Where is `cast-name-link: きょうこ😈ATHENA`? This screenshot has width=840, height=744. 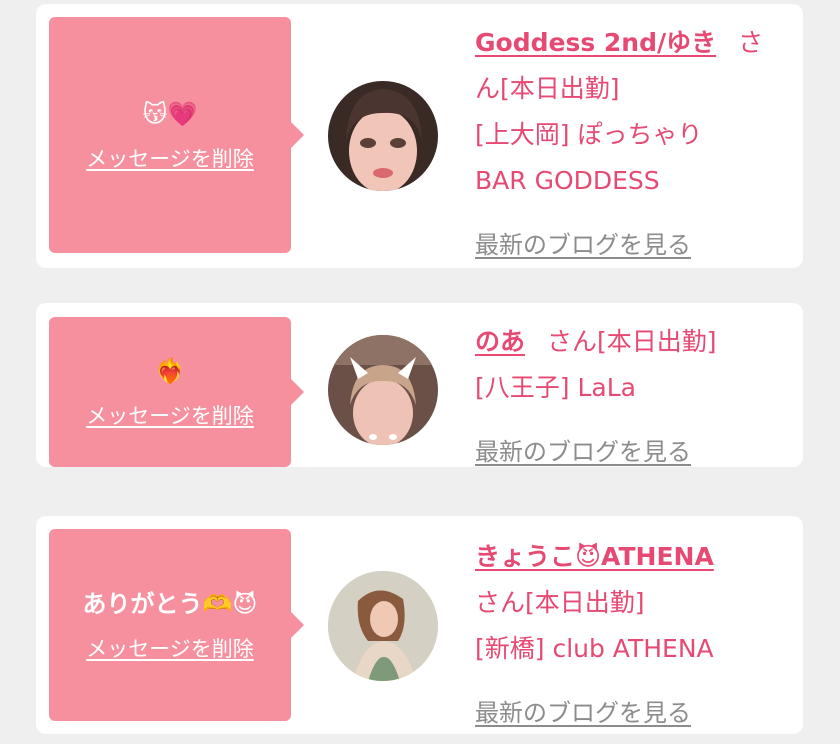 cast-name-link: きょうこ😈ATHENA is located at coordinates (594, 556).